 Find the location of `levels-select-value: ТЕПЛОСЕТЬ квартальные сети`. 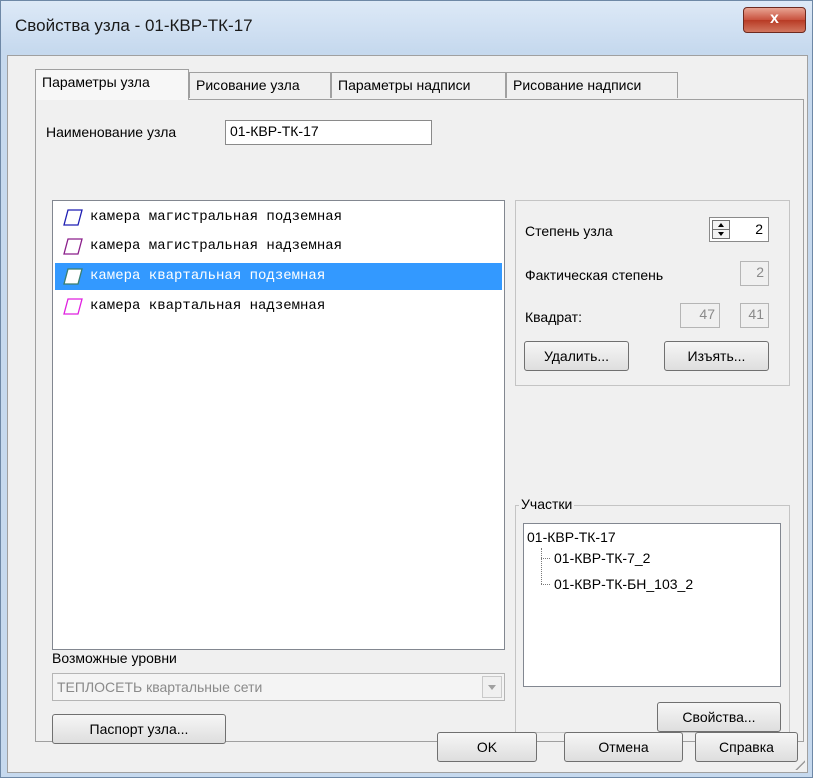

levels-select-value: ТЕПЛОСЕТЬ квартальные сети is located at coordinates (160, 687).